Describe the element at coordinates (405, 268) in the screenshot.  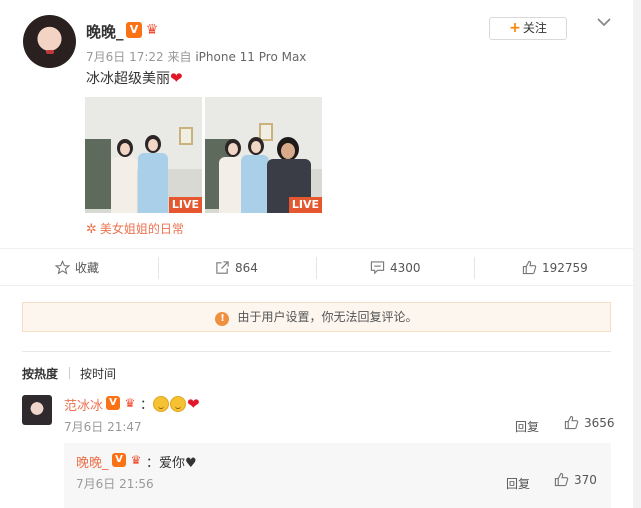
I see `comment-count: 4300` at that location.